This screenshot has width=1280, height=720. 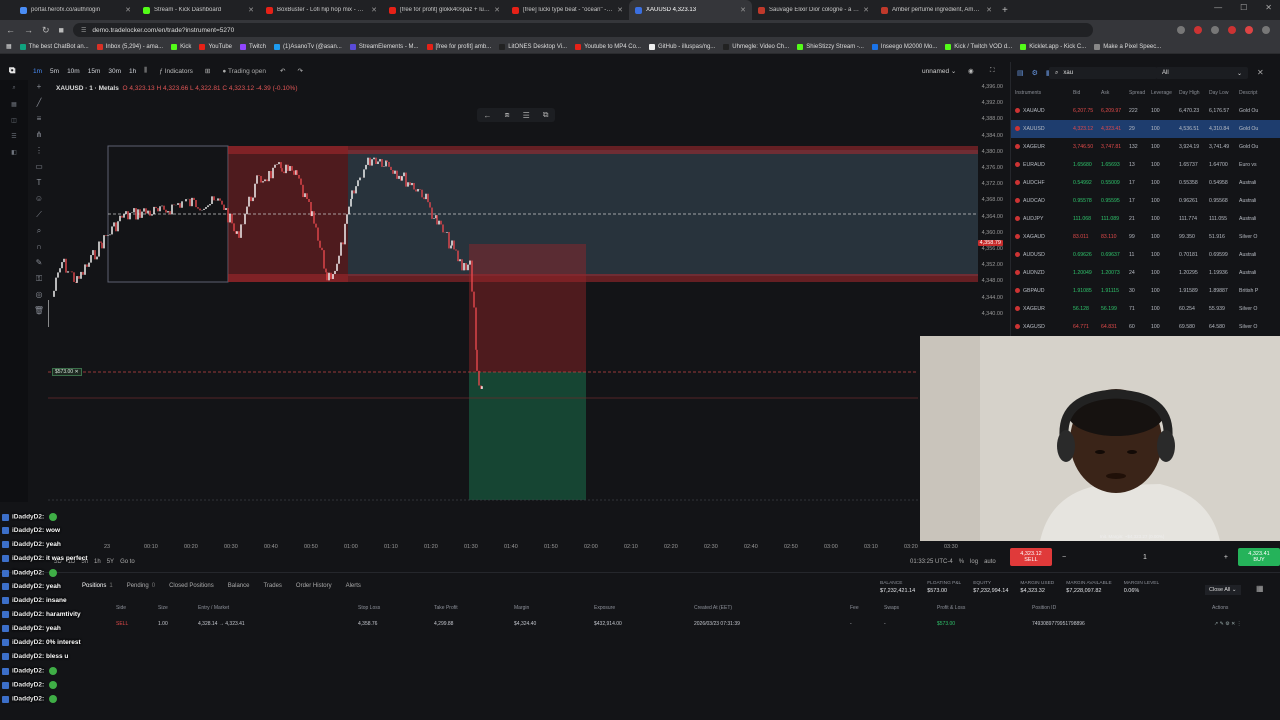 I want to click on timeframe-1h: 1h, so click(x=132, y=71).